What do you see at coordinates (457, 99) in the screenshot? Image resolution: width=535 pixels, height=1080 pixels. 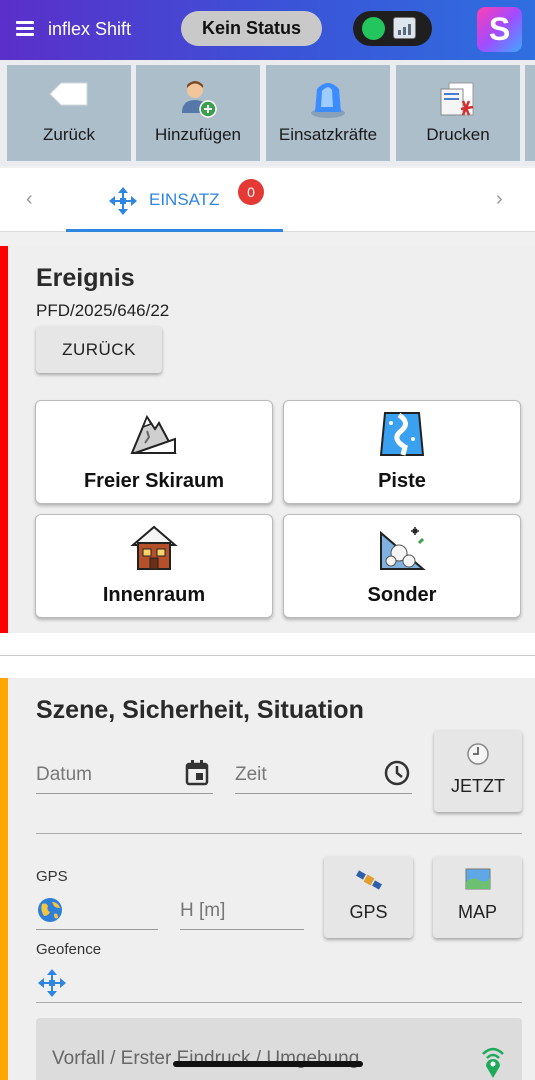 I see `print-pdf-icon` at bounding box center [457, 99].